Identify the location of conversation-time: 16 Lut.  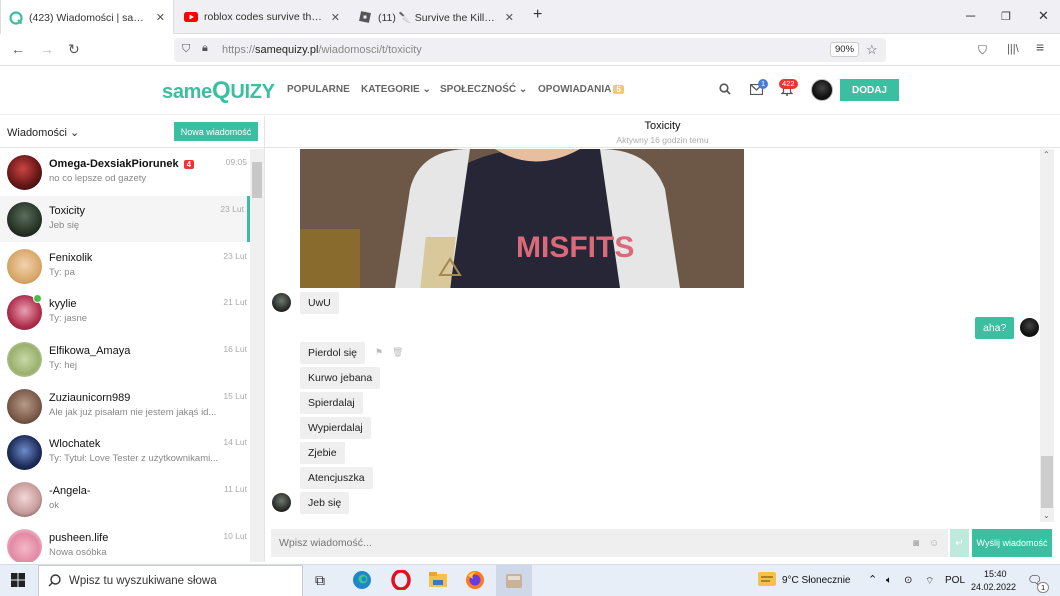
(235, 349).